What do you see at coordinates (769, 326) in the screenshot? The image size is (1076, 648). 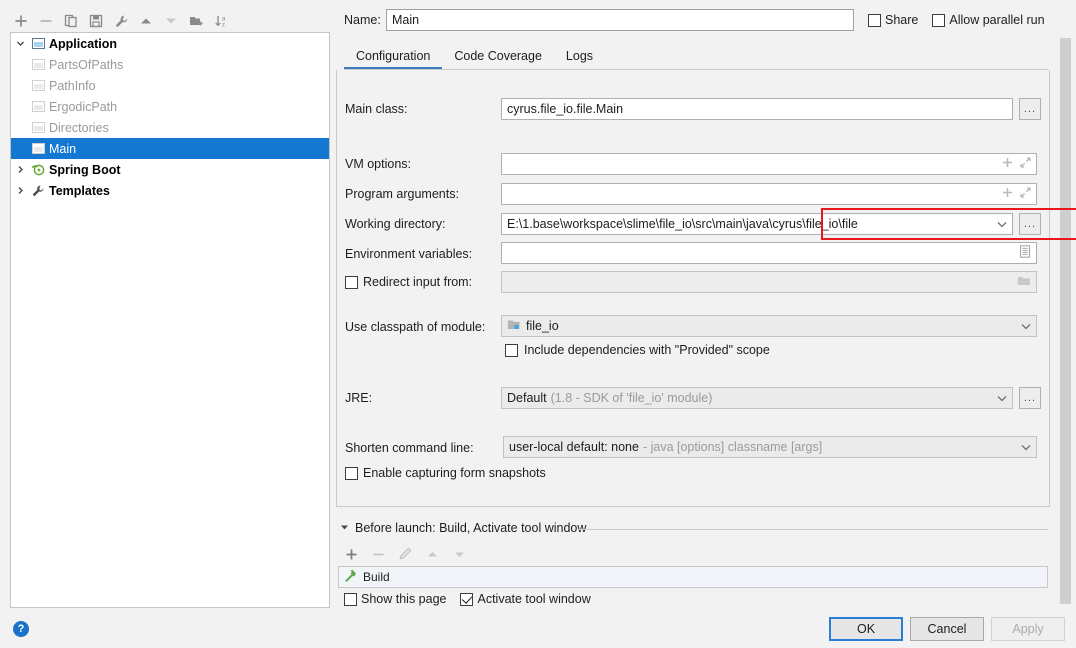 I see `use-classpath-dropdown: file_io` at bounding box center [769, 326].